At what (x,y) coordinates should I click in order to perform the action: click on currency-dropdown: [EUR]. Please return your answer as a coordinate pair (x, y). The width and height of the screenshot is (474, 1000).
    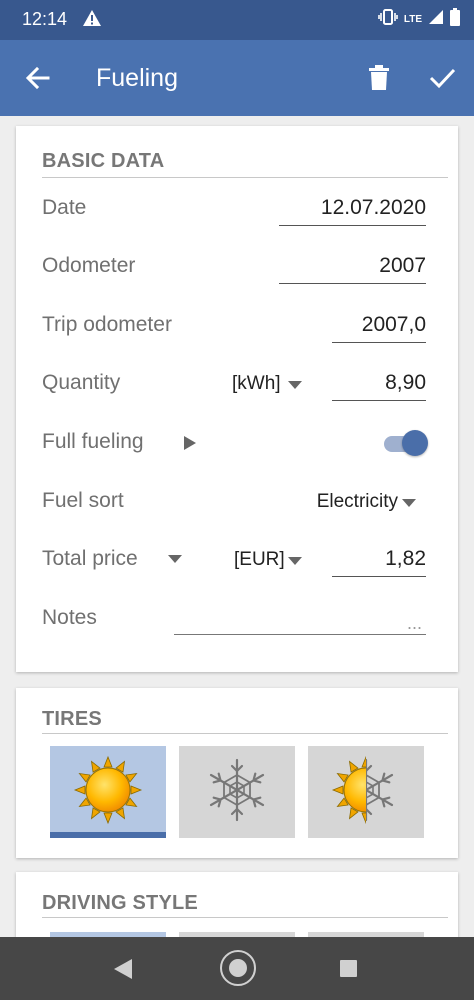
    Looking at the image, I should click on (259, 560).